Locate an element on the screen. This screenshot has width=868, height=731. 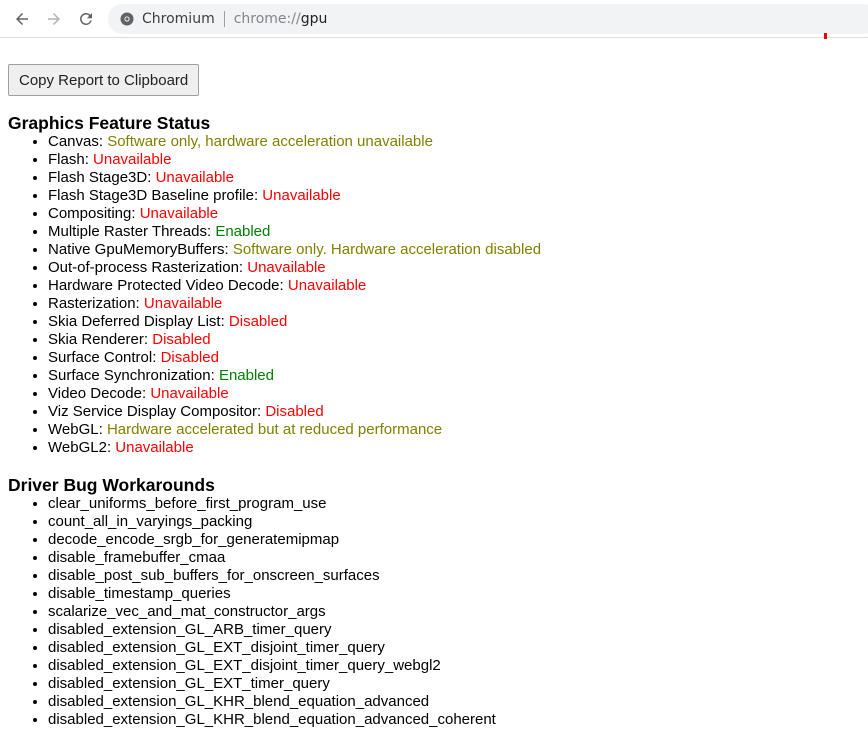
workaround-item: clear_uniforms_before_first_program_use is located at coordinates (272, 504).